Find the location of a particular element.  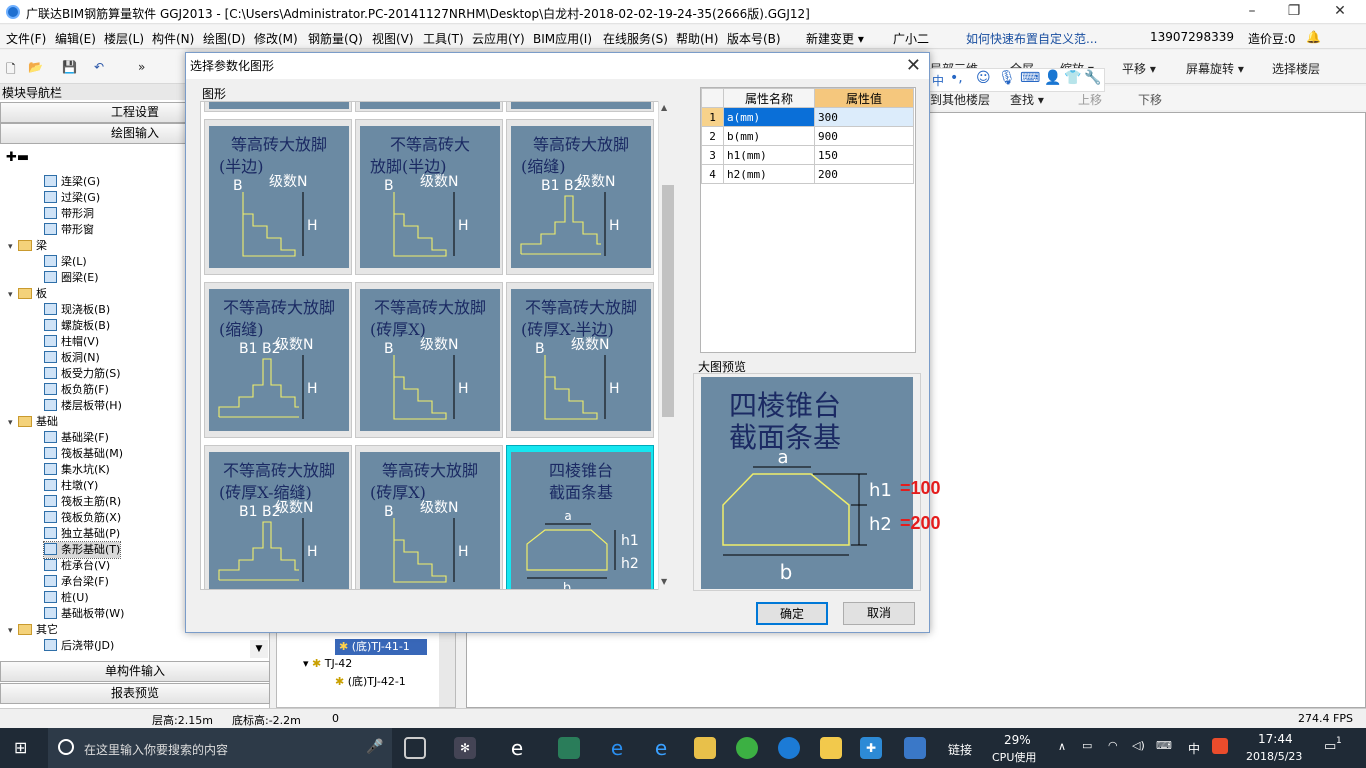

taskbar-search: 在这里输入你要搜索的内容 🎤 is located at coordinates (220, 748).